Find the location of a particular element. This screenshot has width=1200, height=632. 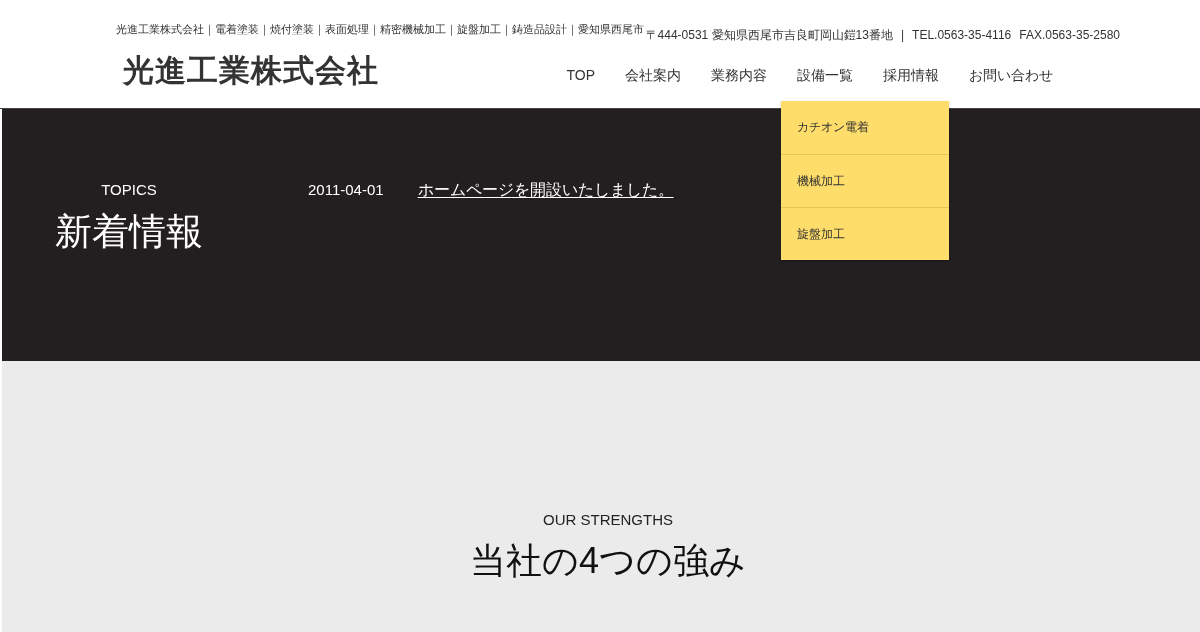

logo-text: 光進工業株式会社 is located at coordinates (251, 71).